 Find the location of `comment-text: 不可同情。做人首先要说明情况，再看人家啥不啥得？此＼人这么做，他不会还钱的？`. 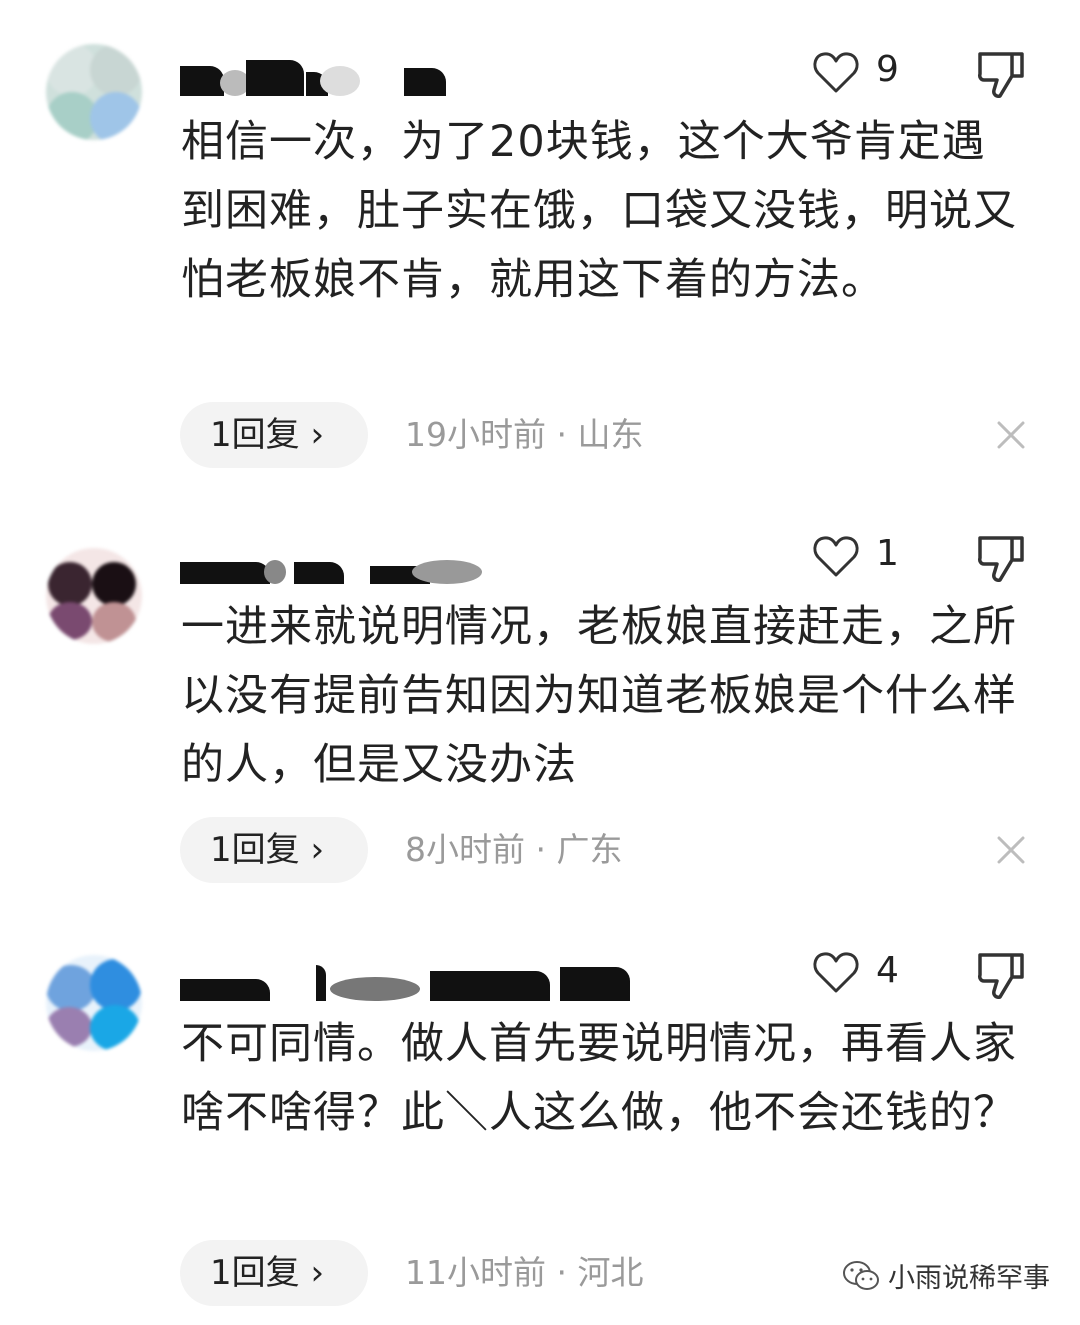

comment-text: 不可同情。做人首先要说明情况，再看人家啥不啥得？此＼人这么做，他不会还钱的？ is located at coordinates (599, 1078).